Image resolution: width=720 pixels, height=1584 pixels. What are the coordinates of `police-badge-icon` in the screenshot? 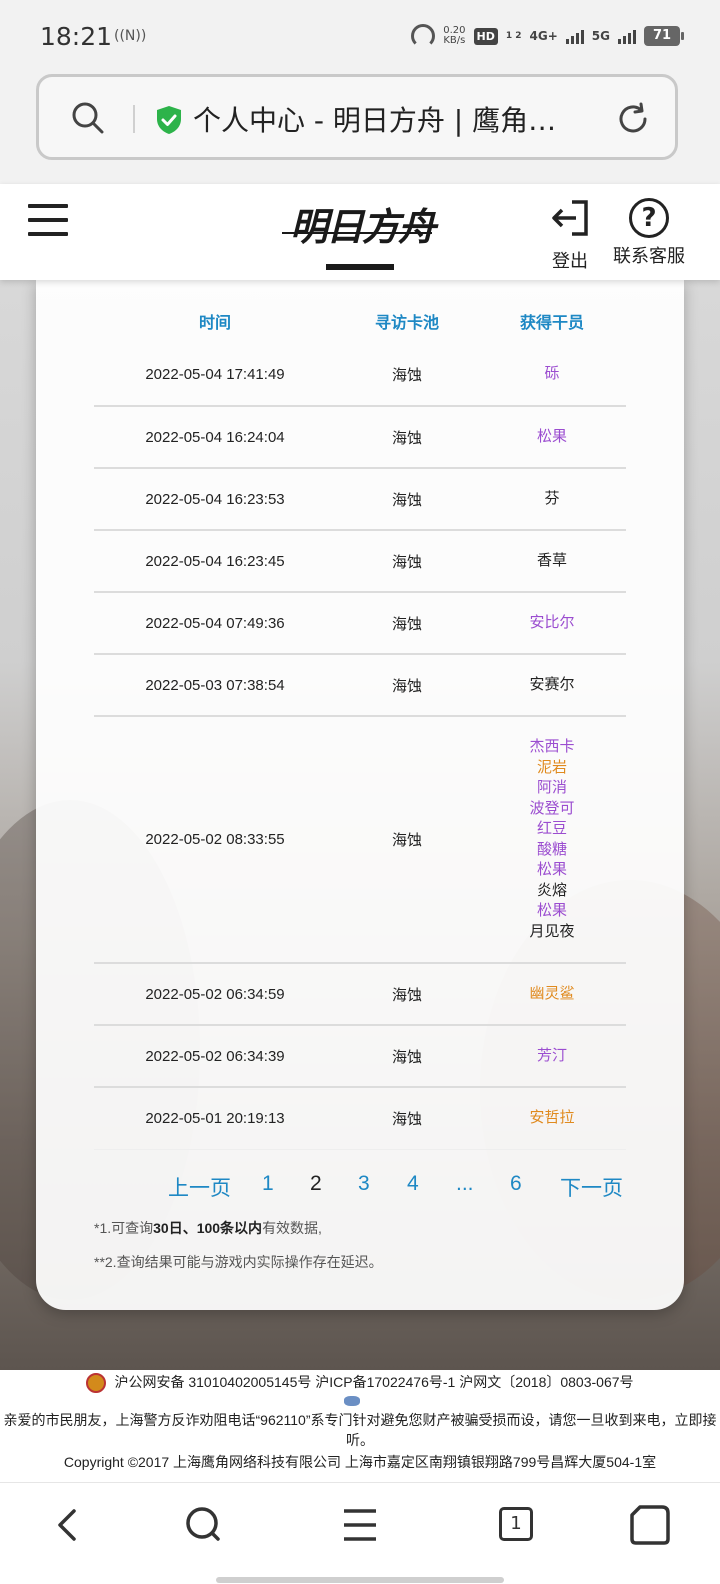 It's located at (96, 1383).